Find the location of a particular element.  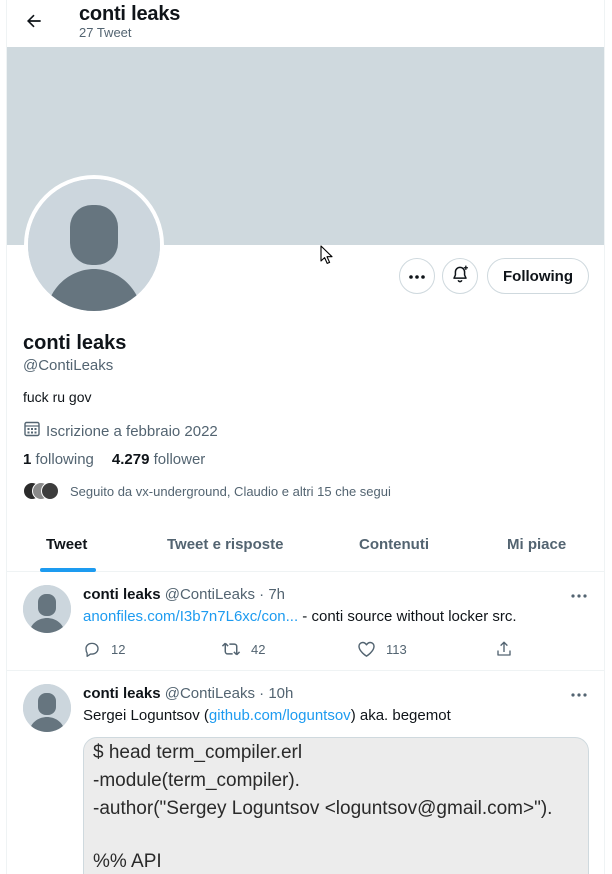

retweet-icon is located at coordinates (231, 649).